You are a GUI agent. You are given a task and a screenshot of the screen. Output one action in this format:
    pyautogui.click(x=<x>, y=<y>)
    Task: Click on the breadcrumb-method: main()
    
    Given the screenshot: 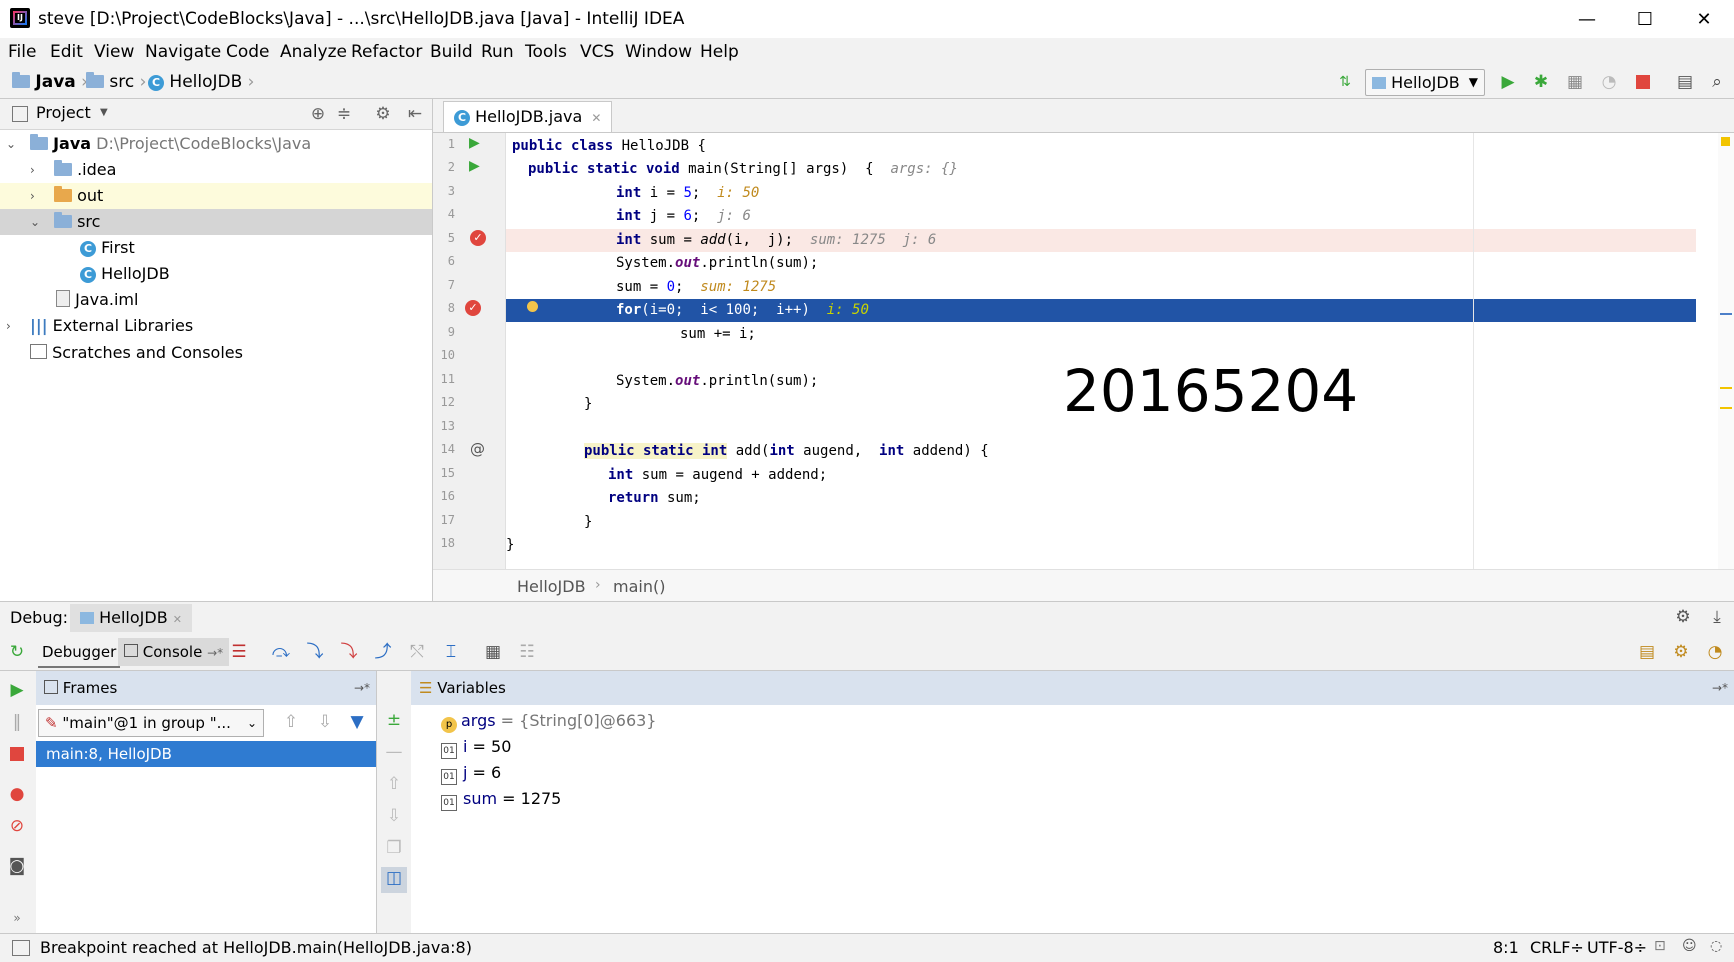 What is the action you would take?
    pyautogui.click(x=639, y=586)
    